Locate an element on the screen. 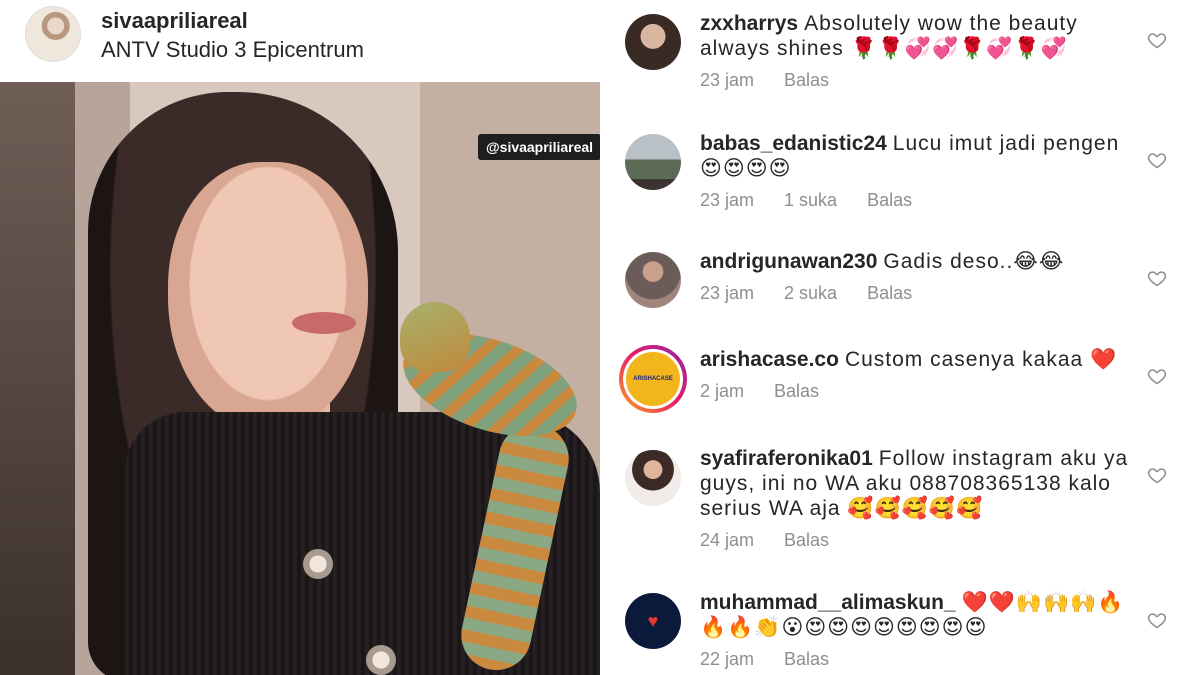 The image size is (1200, 675). comment-username: zxxharrys is located at coordinates (749, 23).